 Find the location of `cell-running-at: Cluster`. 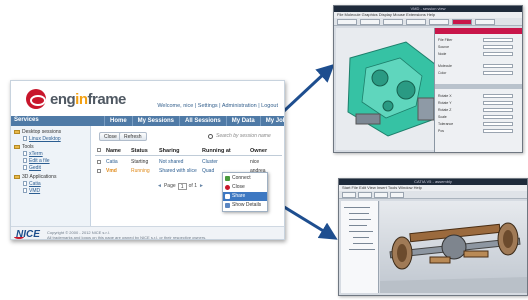

cell-running-at: Cluster is located at coordinates (210, 162).